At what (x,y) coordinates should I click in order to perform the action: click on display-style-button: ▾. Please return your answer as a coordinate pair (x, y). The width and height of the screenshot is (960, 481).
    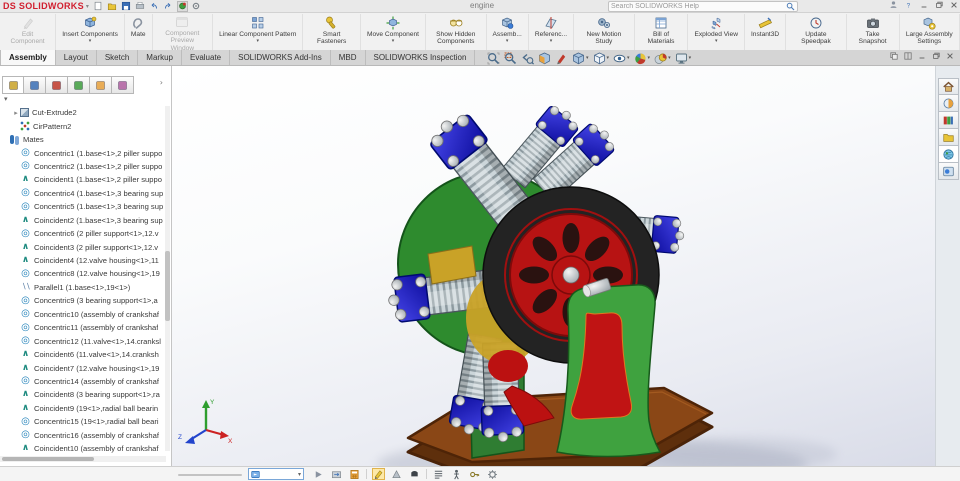
    Looking at the image, I should click on (601, 58).